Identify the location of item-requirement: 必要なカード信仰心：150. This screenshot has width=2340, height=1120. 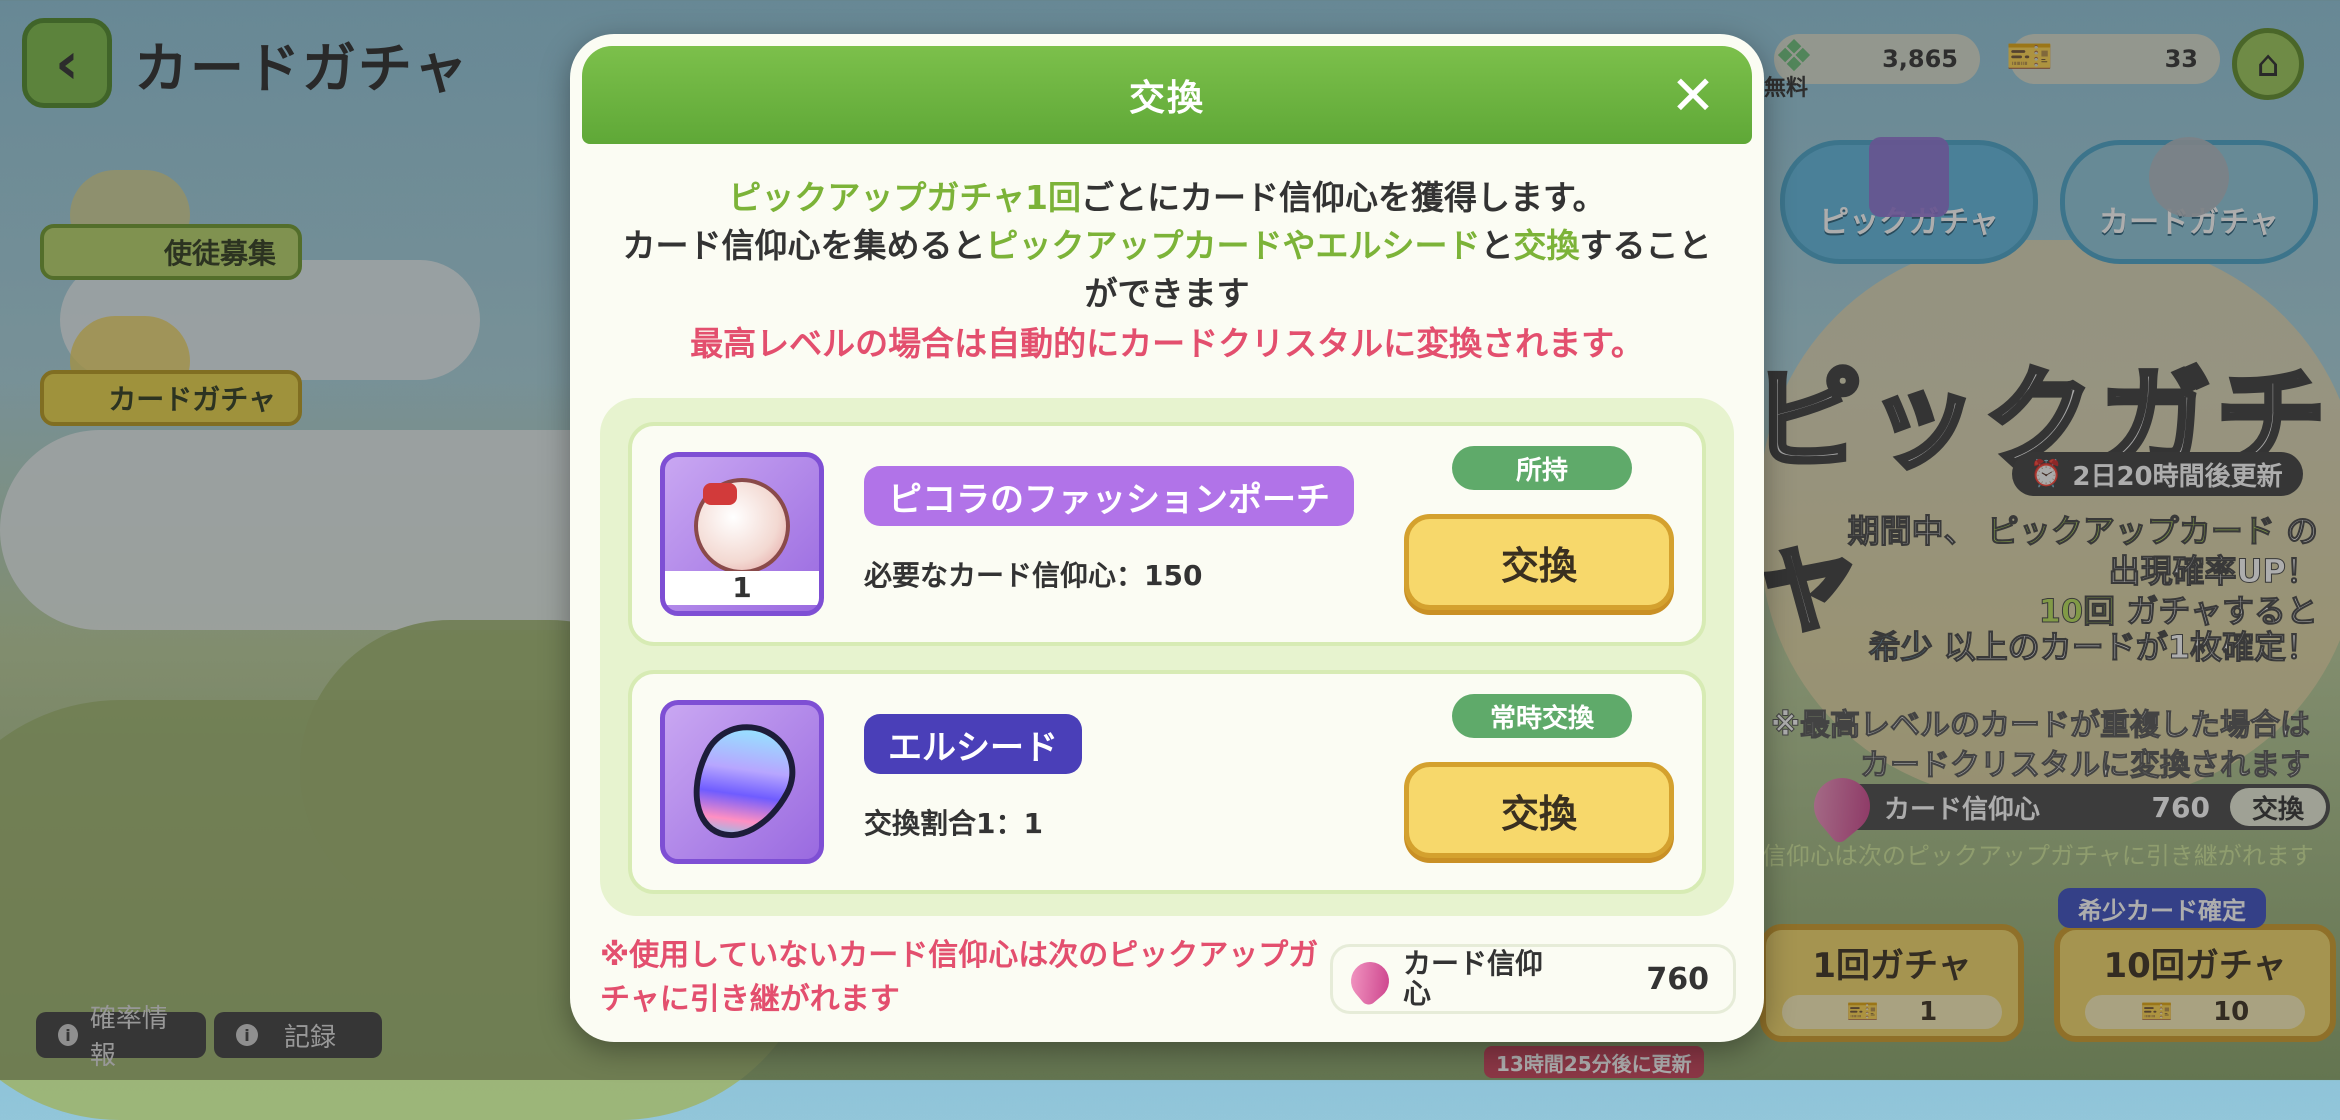
(1033, 575).